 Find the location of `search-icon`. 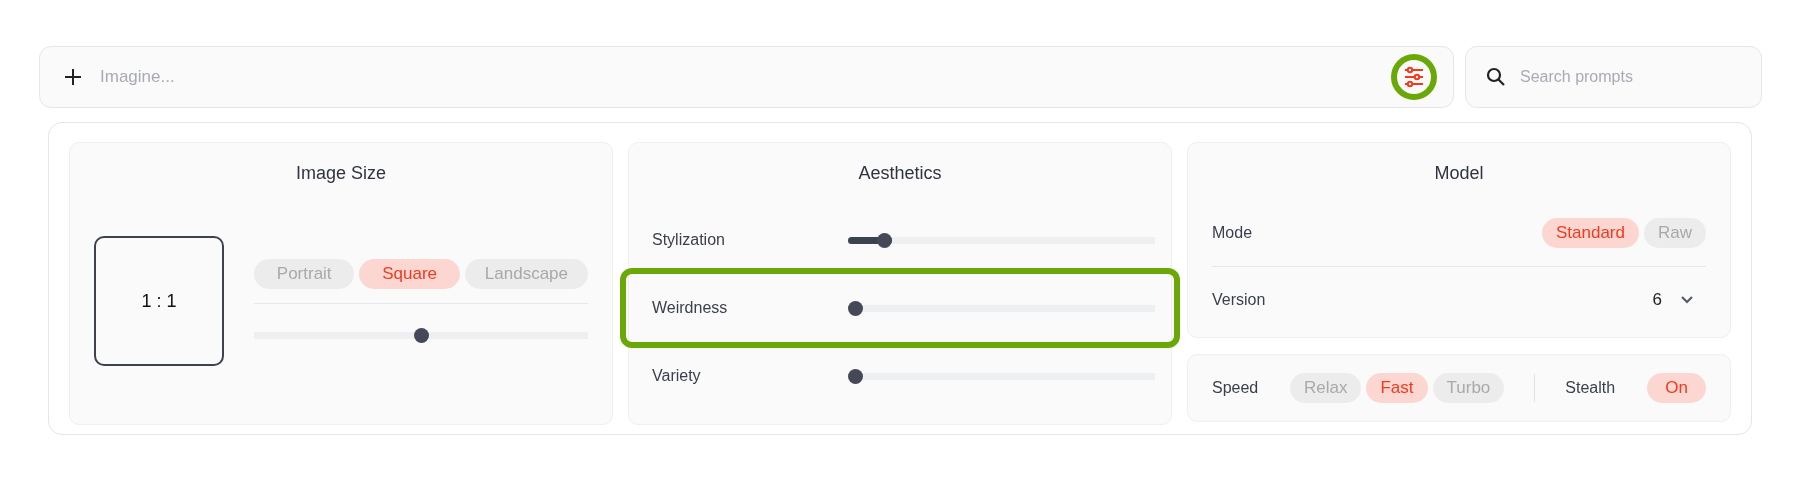

search-icon is located at coordinates (1496, 77).